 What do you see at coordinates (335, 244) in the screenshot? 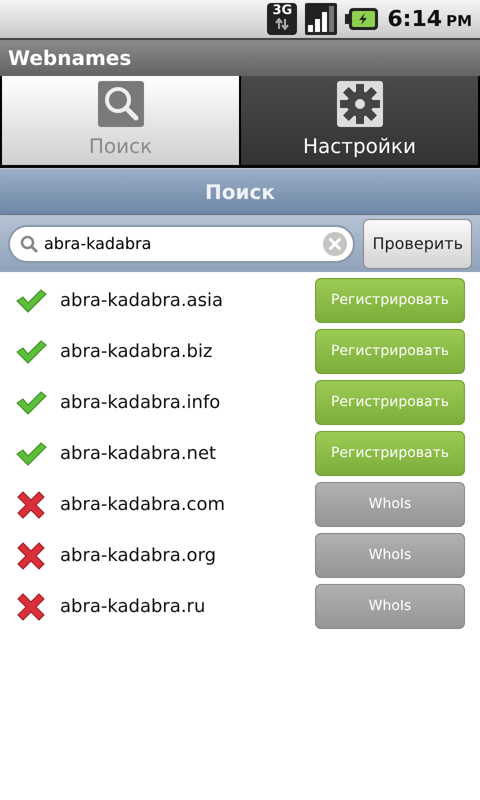
I see `clear-icon` at bounding box center [335, 244].